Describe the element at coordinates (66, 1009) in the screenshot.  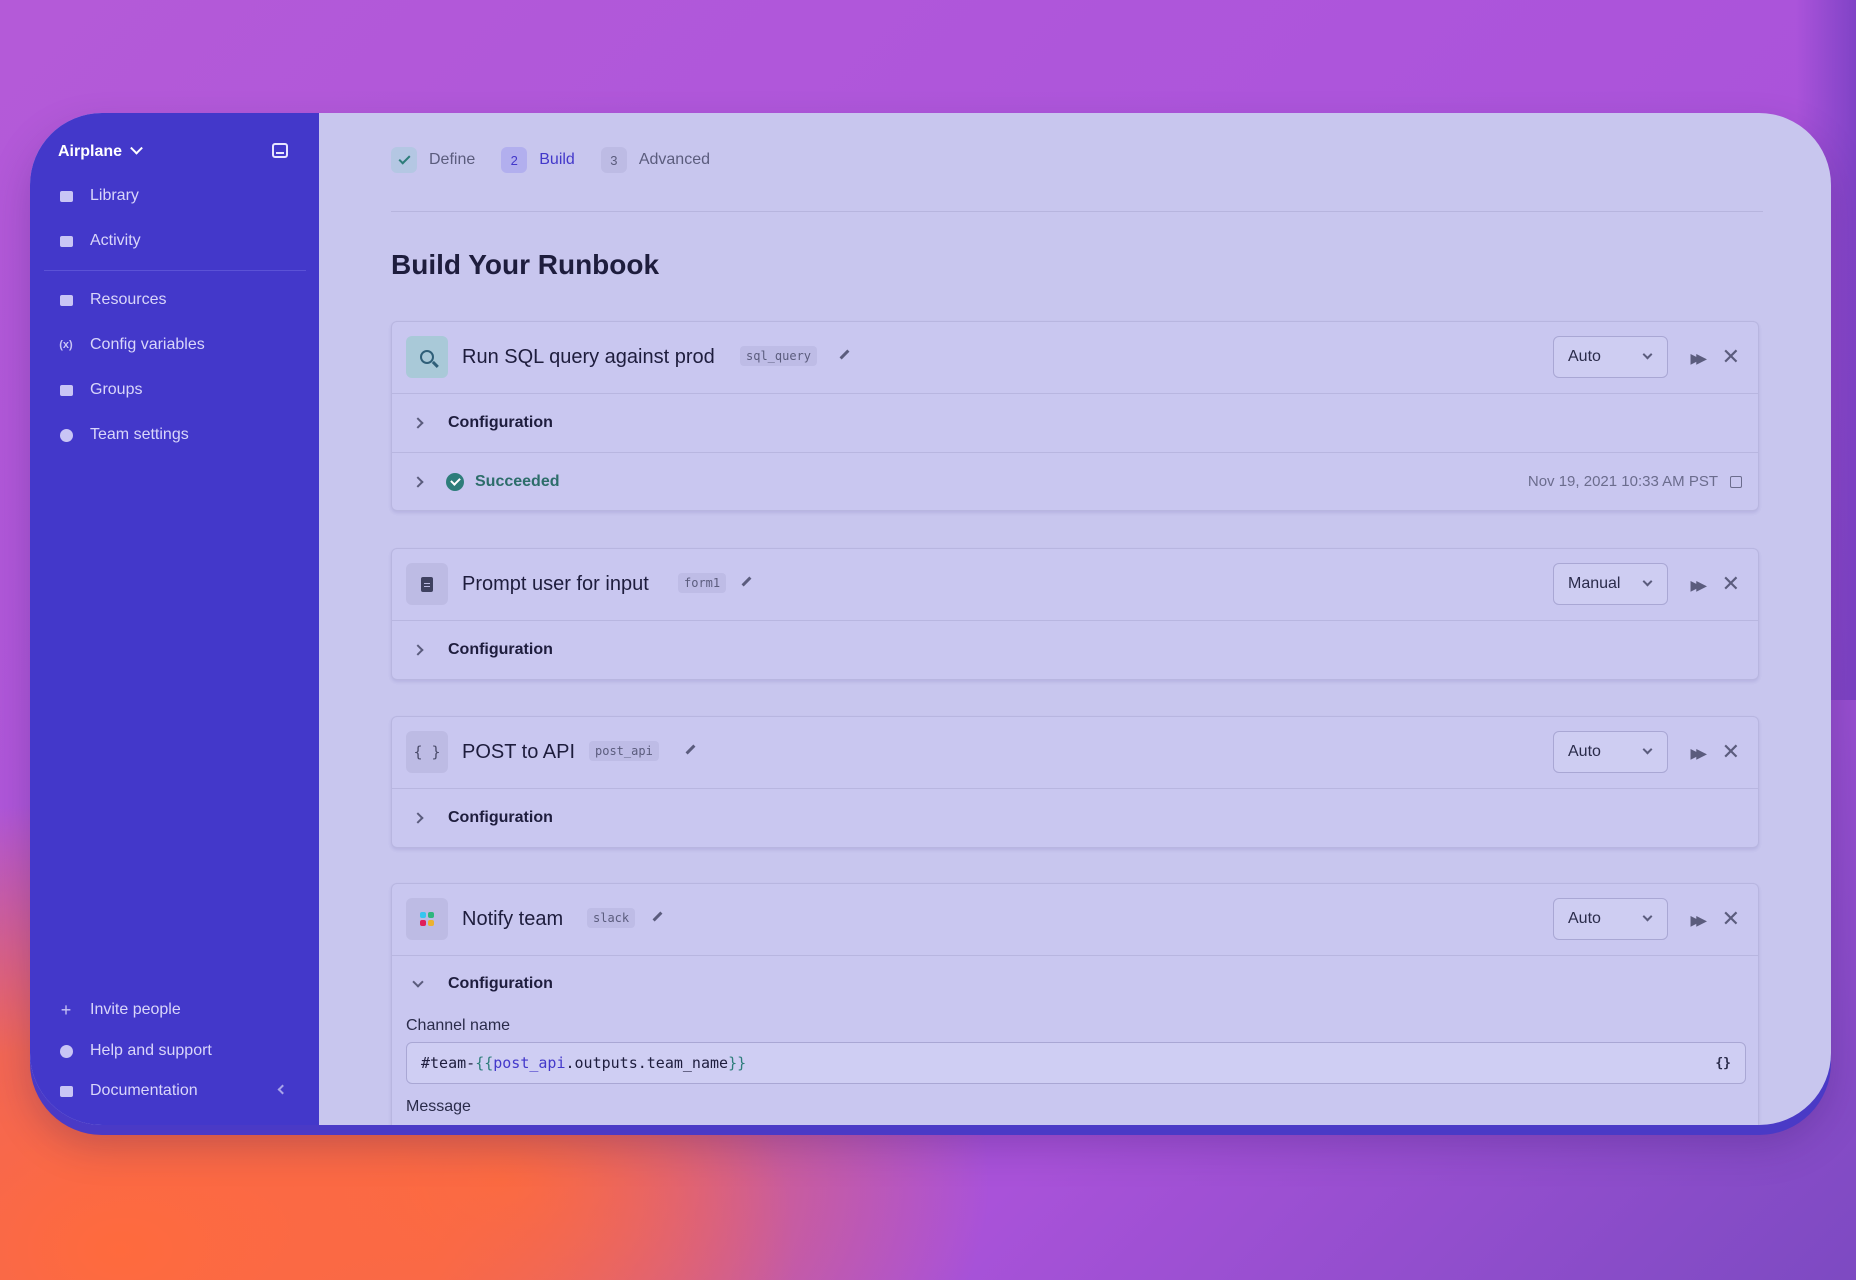
I see `plus-icon: +` at that location.